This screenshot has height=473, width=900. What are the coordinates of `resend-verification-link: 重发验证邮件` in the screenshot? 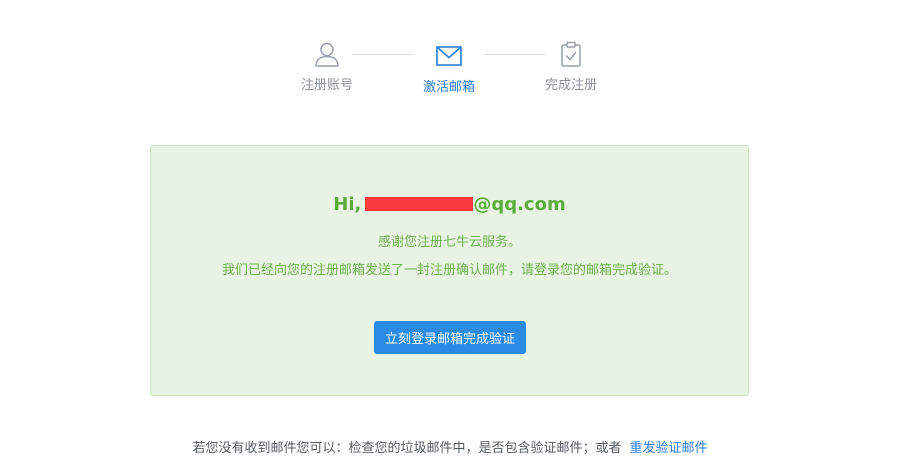 It's located at (669, 448).